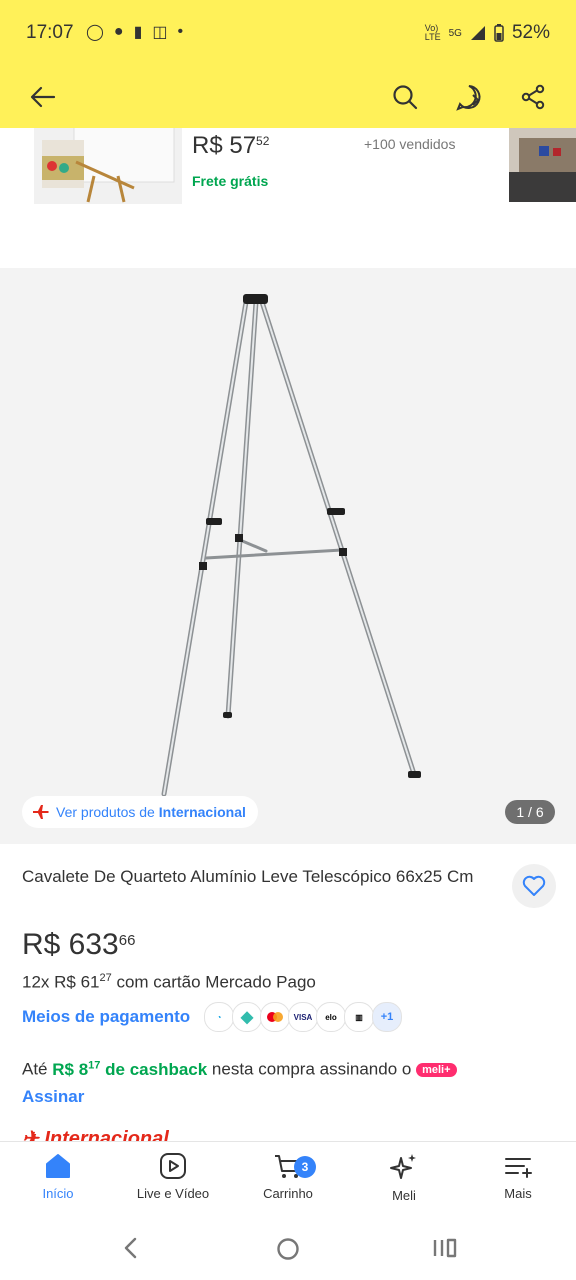  What do you see at coordinates (404, 1195) in the screenshot?
I see `nav-meli-label: Meli` at bounding box center [404, 1195].